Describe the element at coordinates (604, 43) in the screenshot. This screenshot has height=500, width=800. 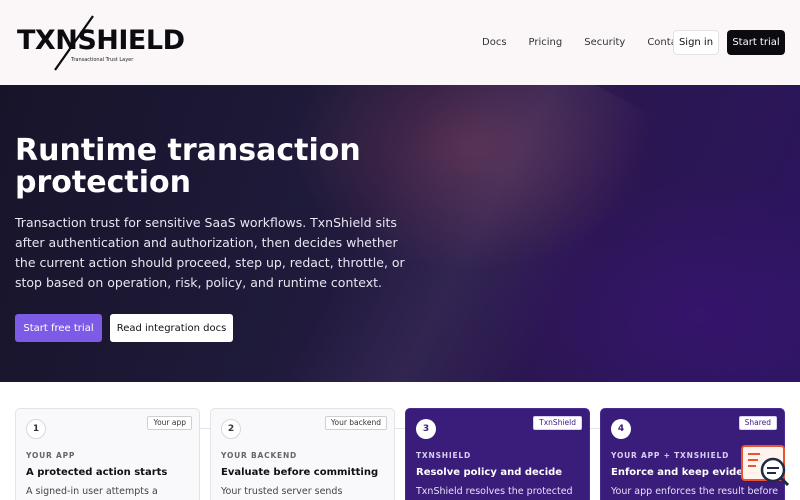
I see `nav-security: Security` at that location.